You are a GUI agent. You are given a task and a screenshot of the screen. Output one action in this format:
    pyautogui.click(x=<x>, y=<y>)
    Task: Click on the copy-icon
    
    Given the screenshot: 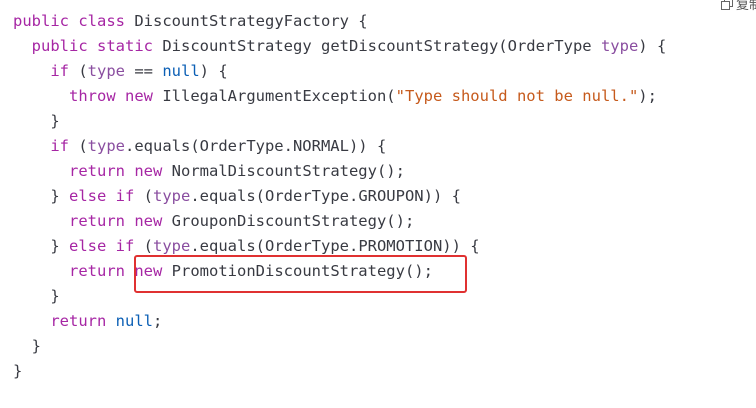 What is the action you would take?
    pyautogui.click(x=726, y=5)
    